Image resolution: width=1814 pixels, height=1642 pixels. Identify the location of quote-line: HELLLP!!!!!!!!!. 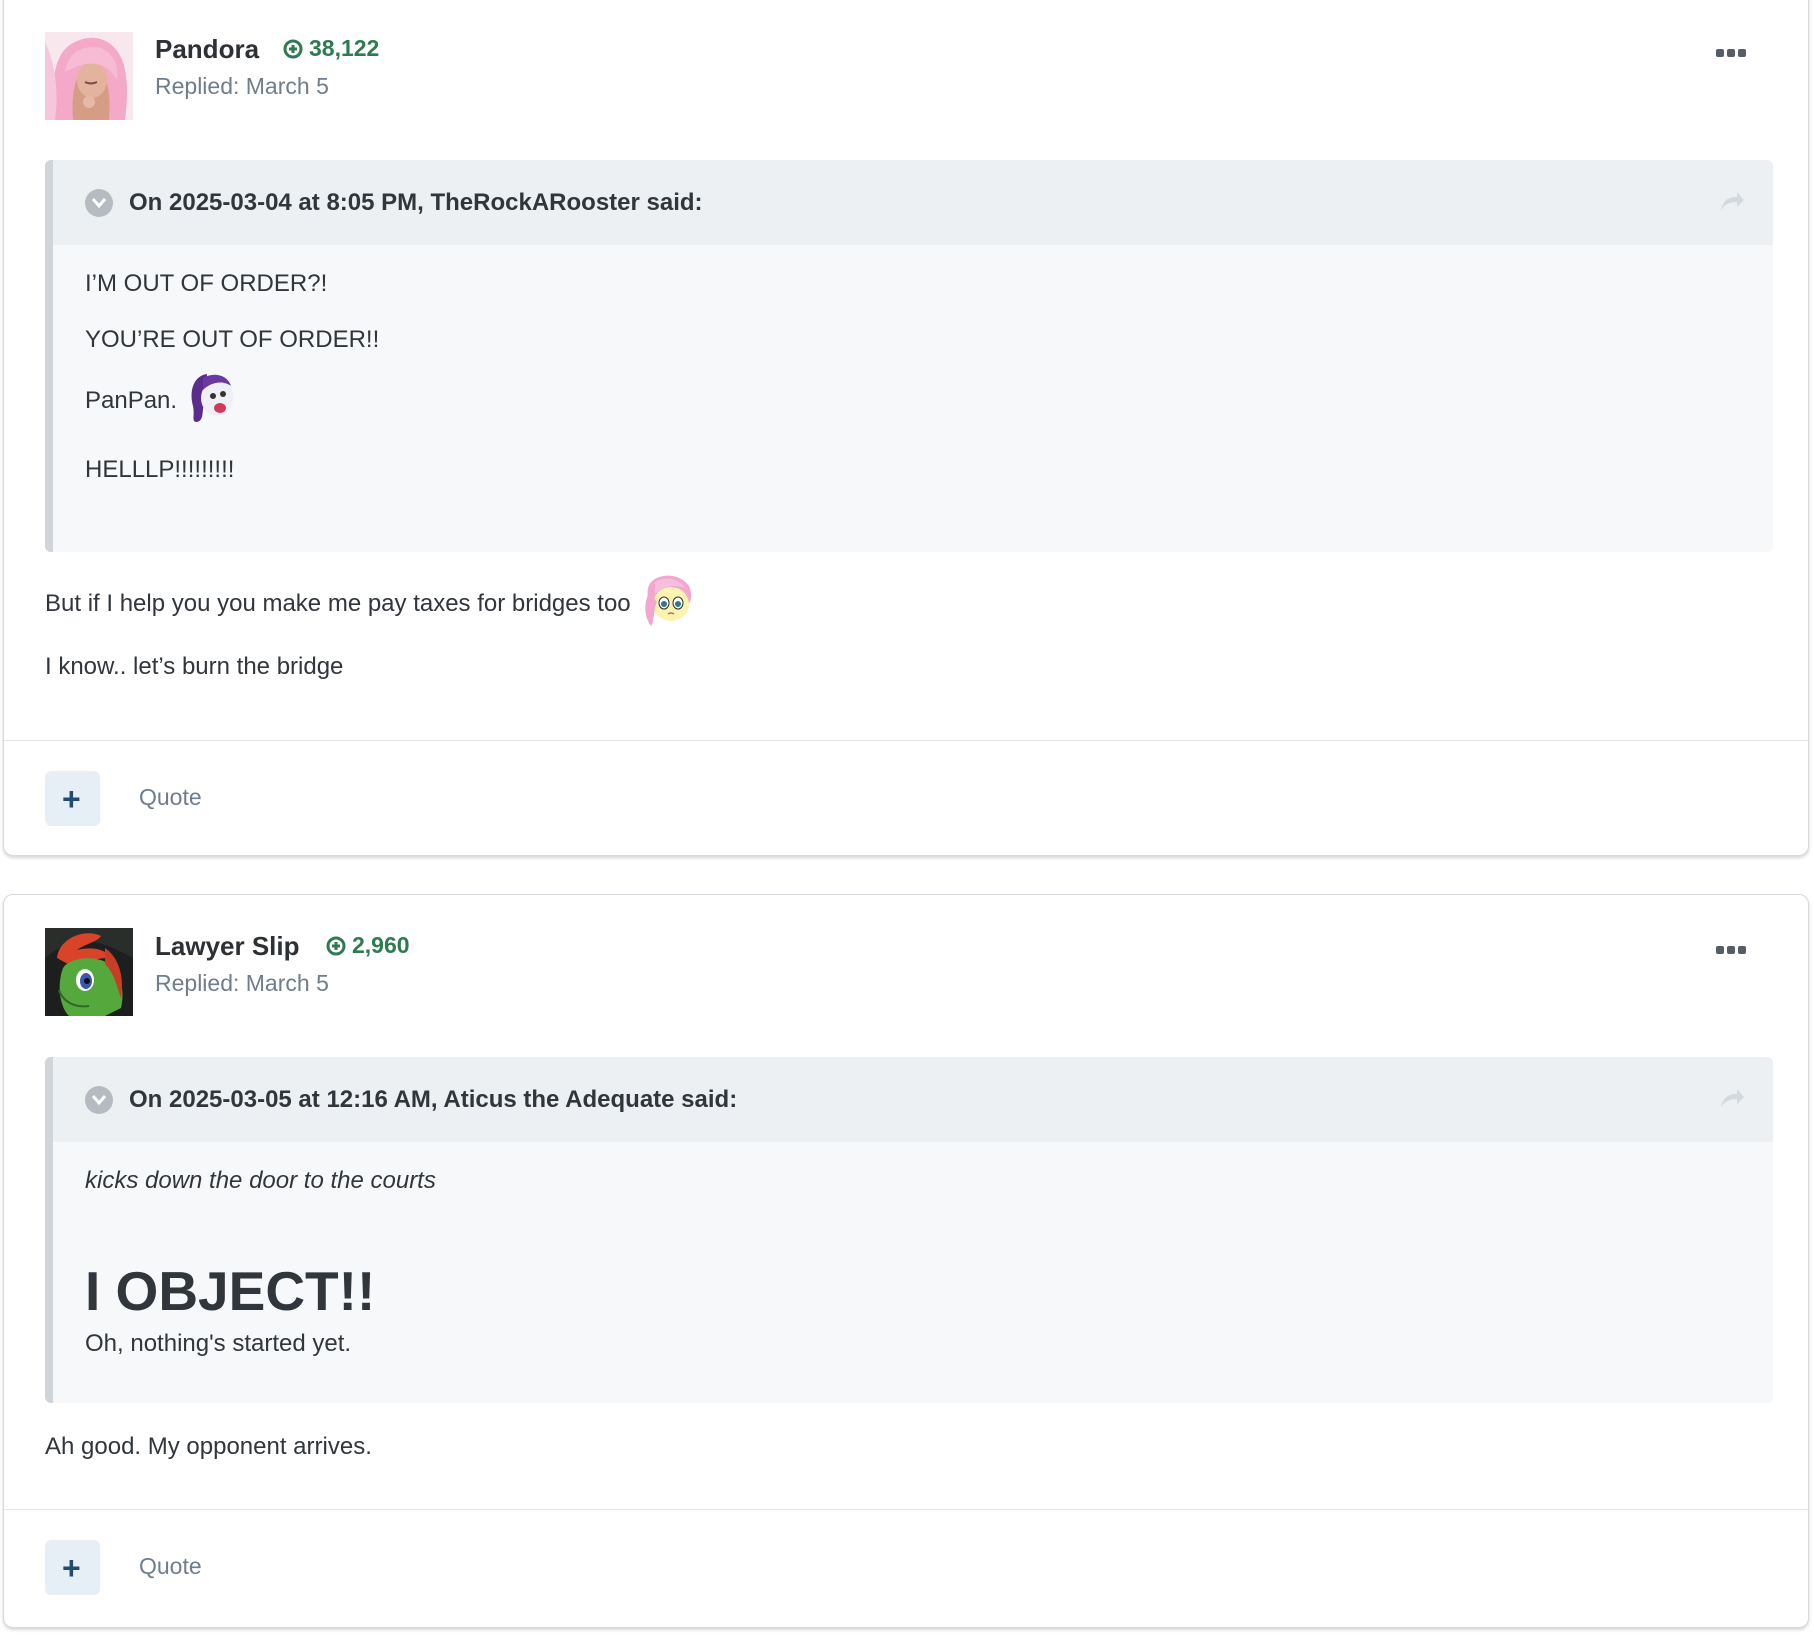
(160, 469).